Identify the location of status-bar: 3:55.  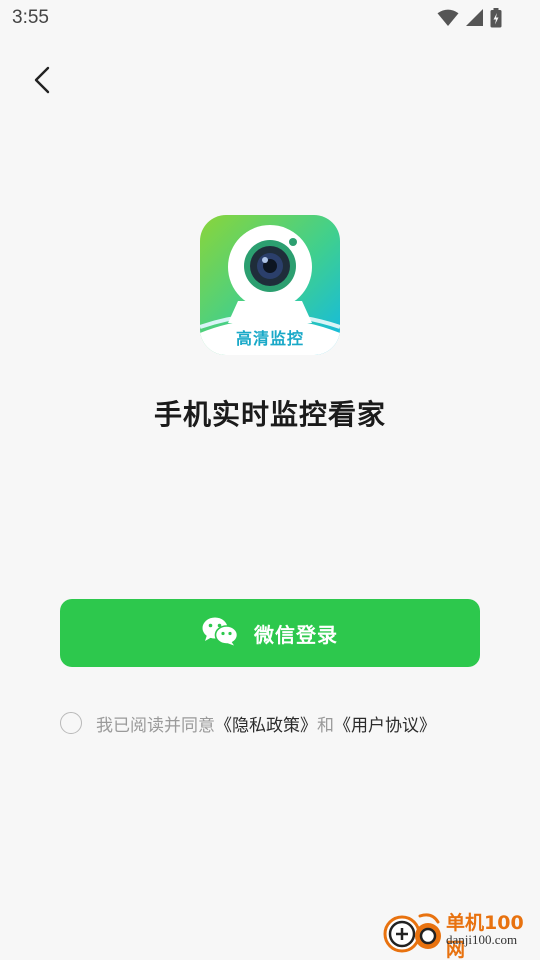
(270, 19).